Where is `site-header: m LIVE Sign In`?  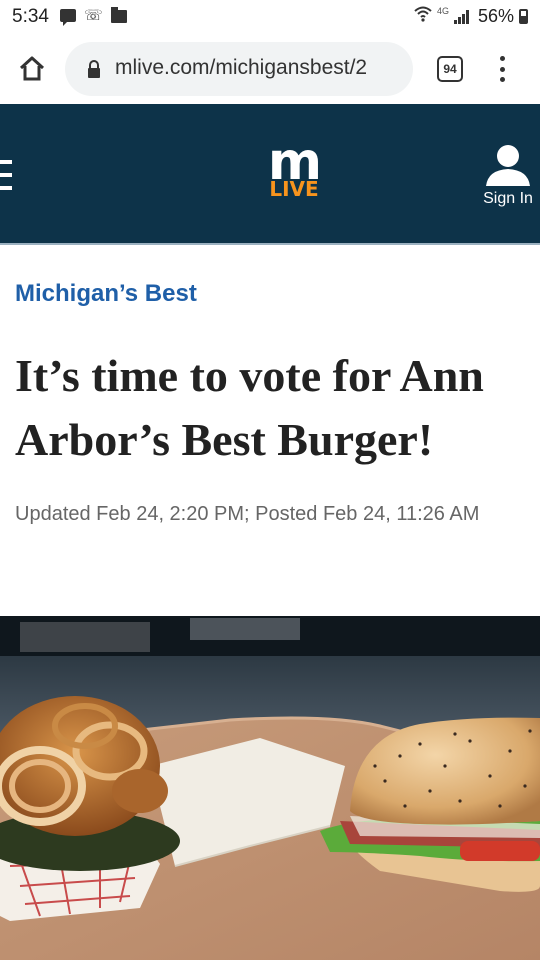
site-header: m LIVE Sign In is located at coordinates (270, 174).